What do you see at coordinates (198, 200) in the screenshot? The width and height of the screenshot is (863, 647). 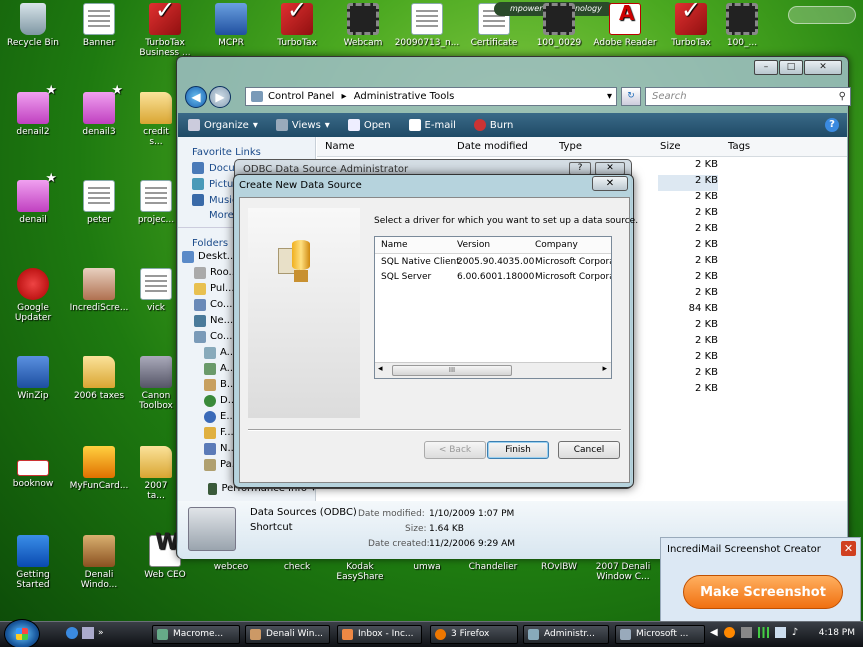 I see `music-icon` at bounding box center [198, 200].